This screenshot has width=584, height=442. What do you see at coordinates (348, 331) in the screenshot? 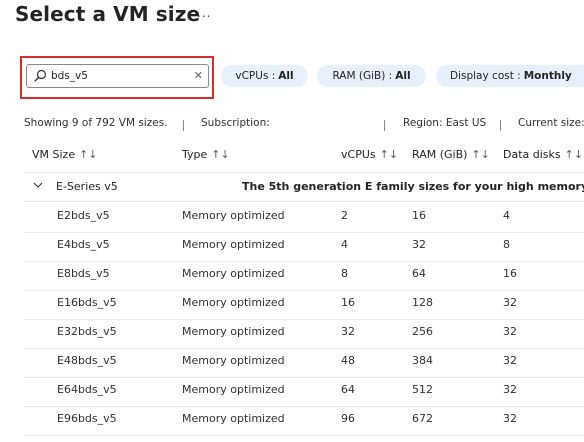
I see `vcpus-cell: 32` at bounding box center [348, 331].